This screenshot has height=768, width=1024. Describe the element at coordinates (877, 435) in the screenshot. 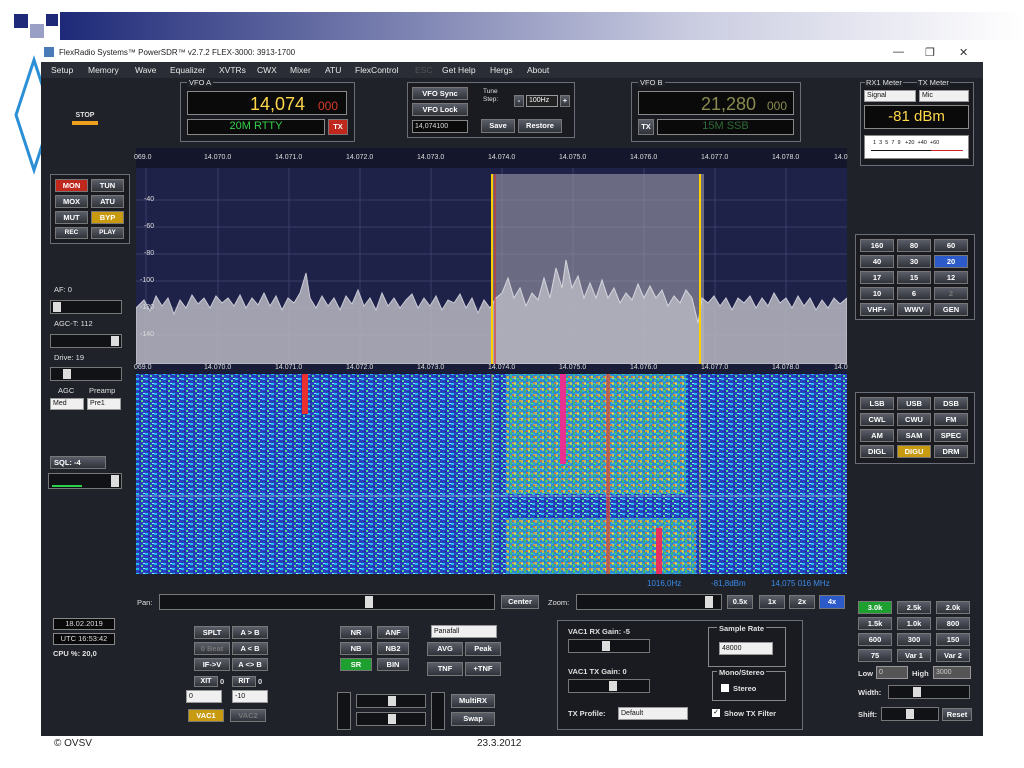

I see `mode-am: AM` at that location.